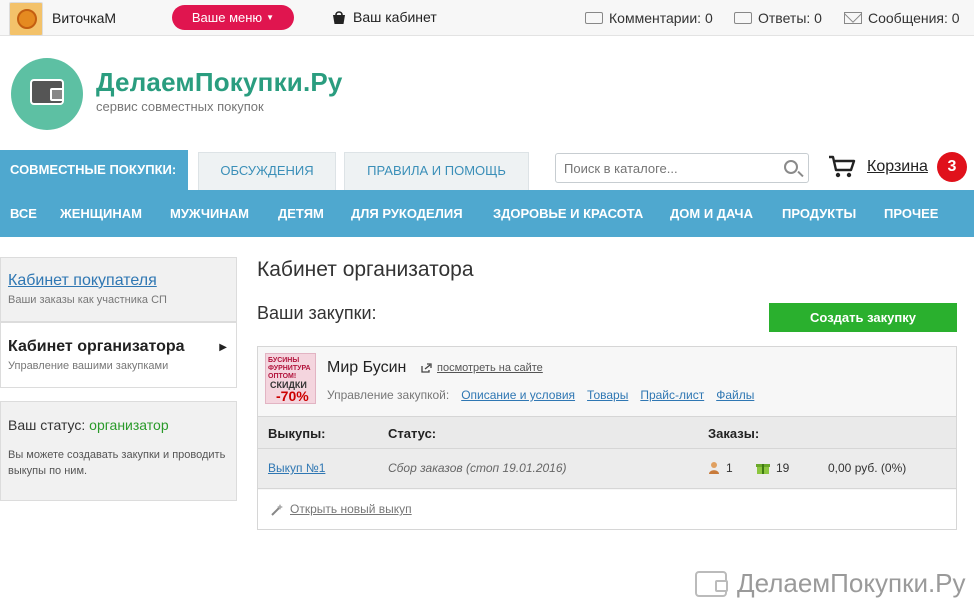 This screenshot has width=974, height=614. What do you see at coordinates (842, 167) in the screenshot?
I see `cart-icon` at bounding box center [842, 167].